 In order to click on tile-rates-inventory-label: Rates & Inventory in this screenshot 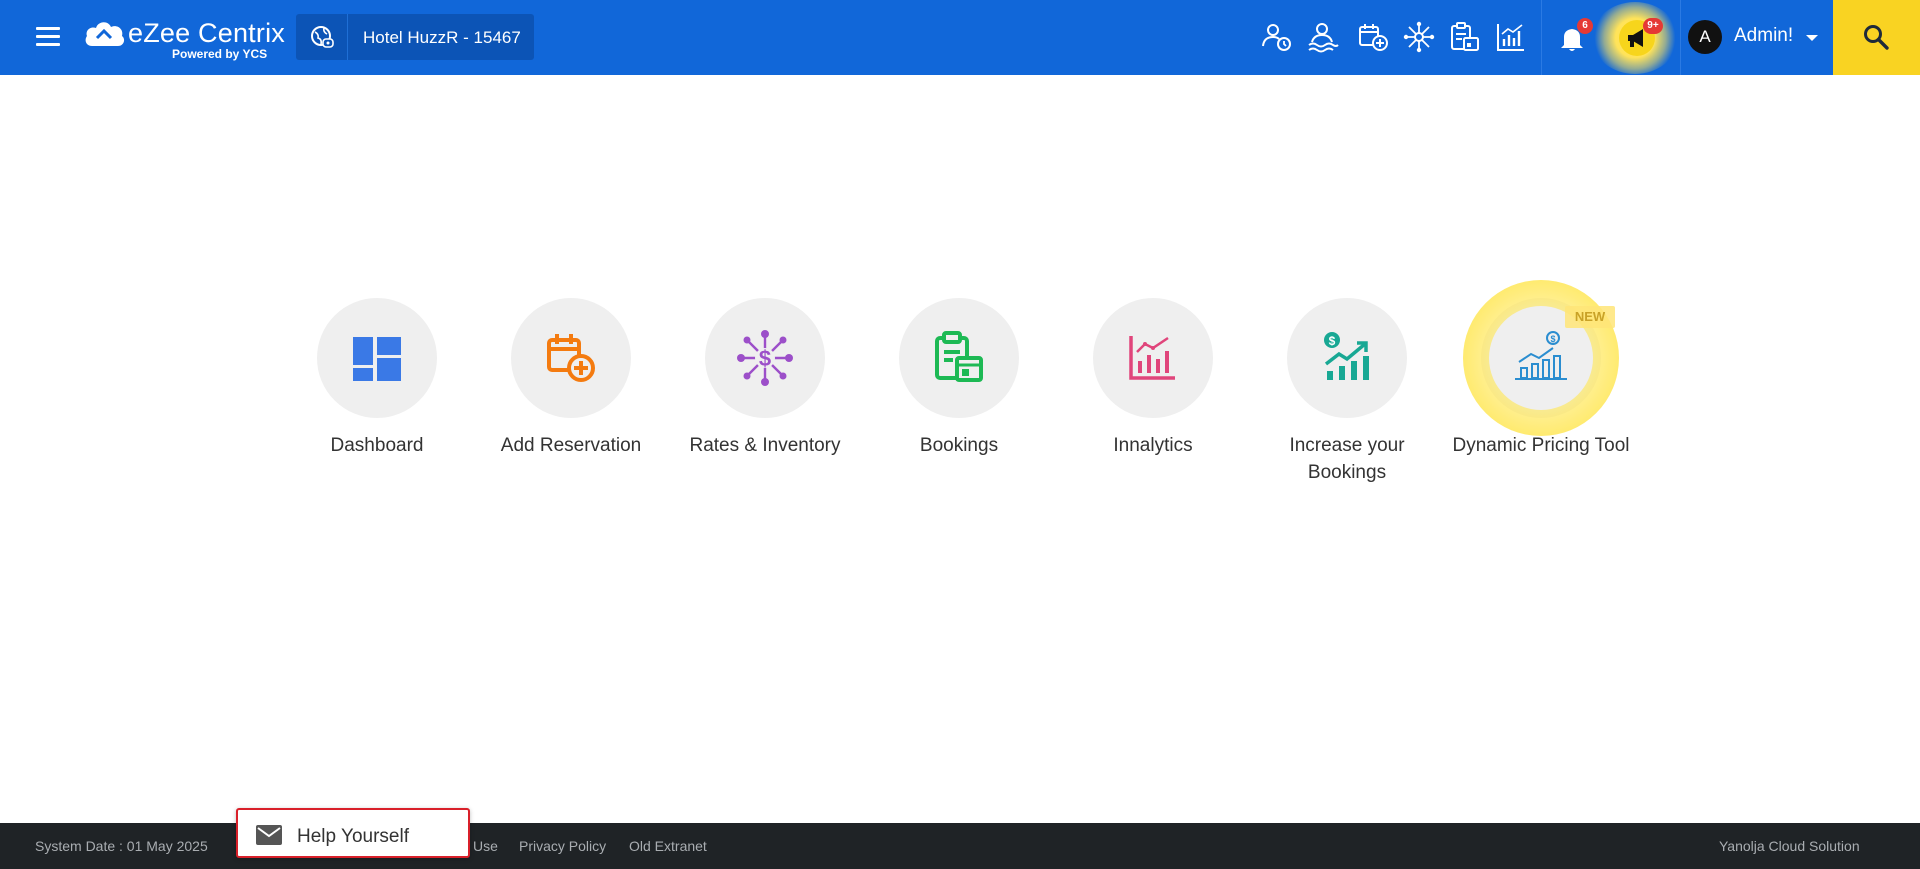, I will do `click(765, 445)`.